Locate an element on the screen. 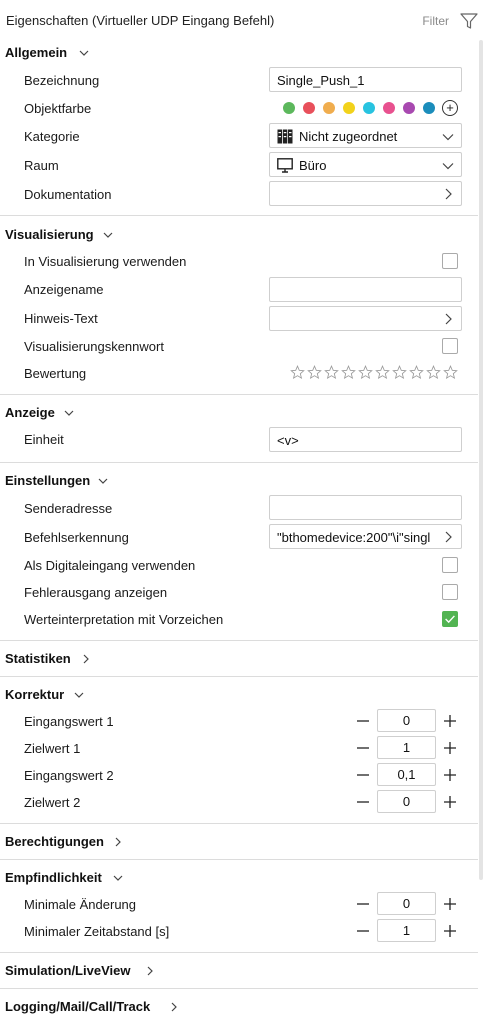 This screenshot has width=483, height=1015. korrektur-label: Eingangswert 2 is located at coordinates (69, 775).